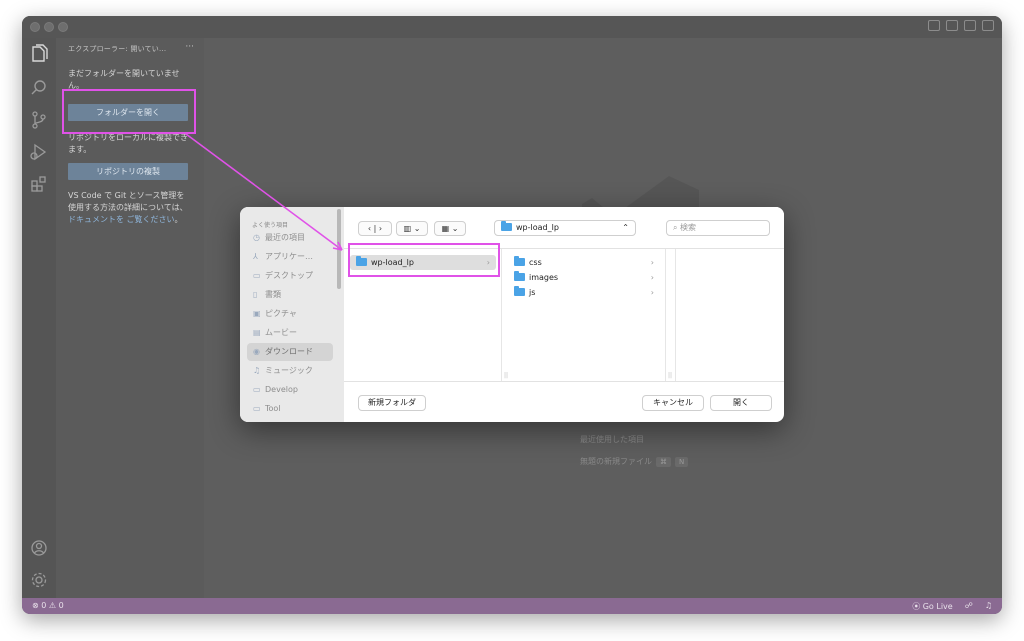 The width and height of the screenshot is (1024, 641). What do you see at coordinates (49, 27) in the screenshot?
I see `minimize-window-button` at bounding box center [49, 27].